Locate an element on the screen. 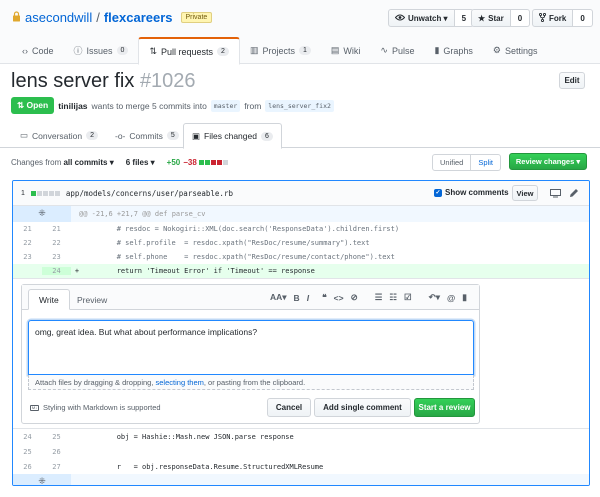 The width and height of the screenshot is (600, 497). unordered-list-icon: ☰ is located at coordinates (379, 297).